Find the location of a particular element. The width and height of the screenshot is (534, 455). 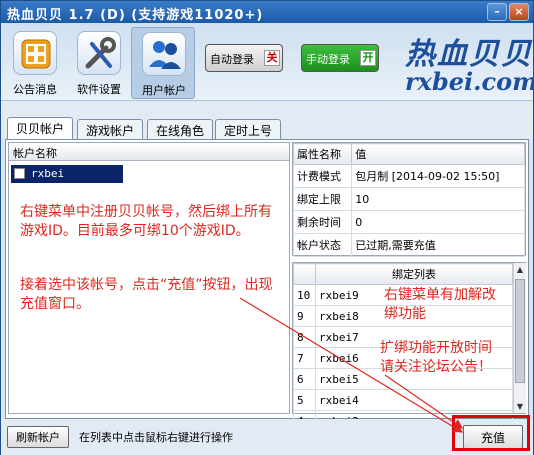

tab-bar: 贝贝帐户 游戏帐户 在线角色 定时上号 is located at coordinates (267, 120).